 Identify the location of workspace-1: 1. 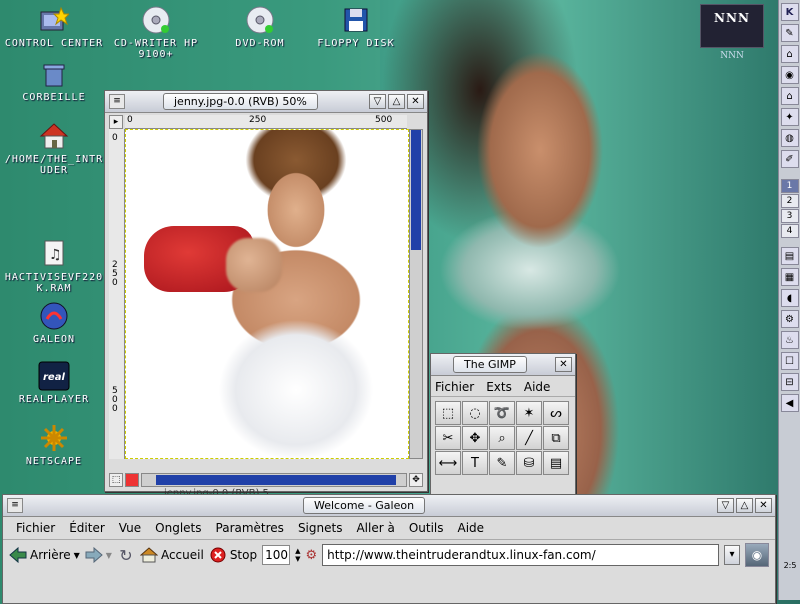
(789, 186).